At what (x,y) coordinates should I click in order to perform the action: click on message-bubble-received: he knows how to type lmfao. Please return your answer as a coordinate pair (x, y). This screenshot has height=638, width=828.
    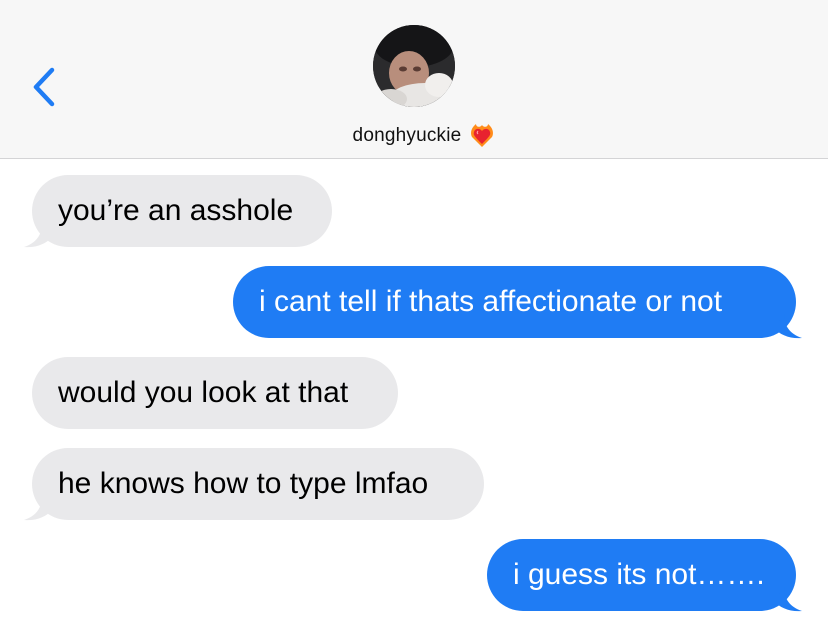
    Looking at the image, I should click on (258, 484).